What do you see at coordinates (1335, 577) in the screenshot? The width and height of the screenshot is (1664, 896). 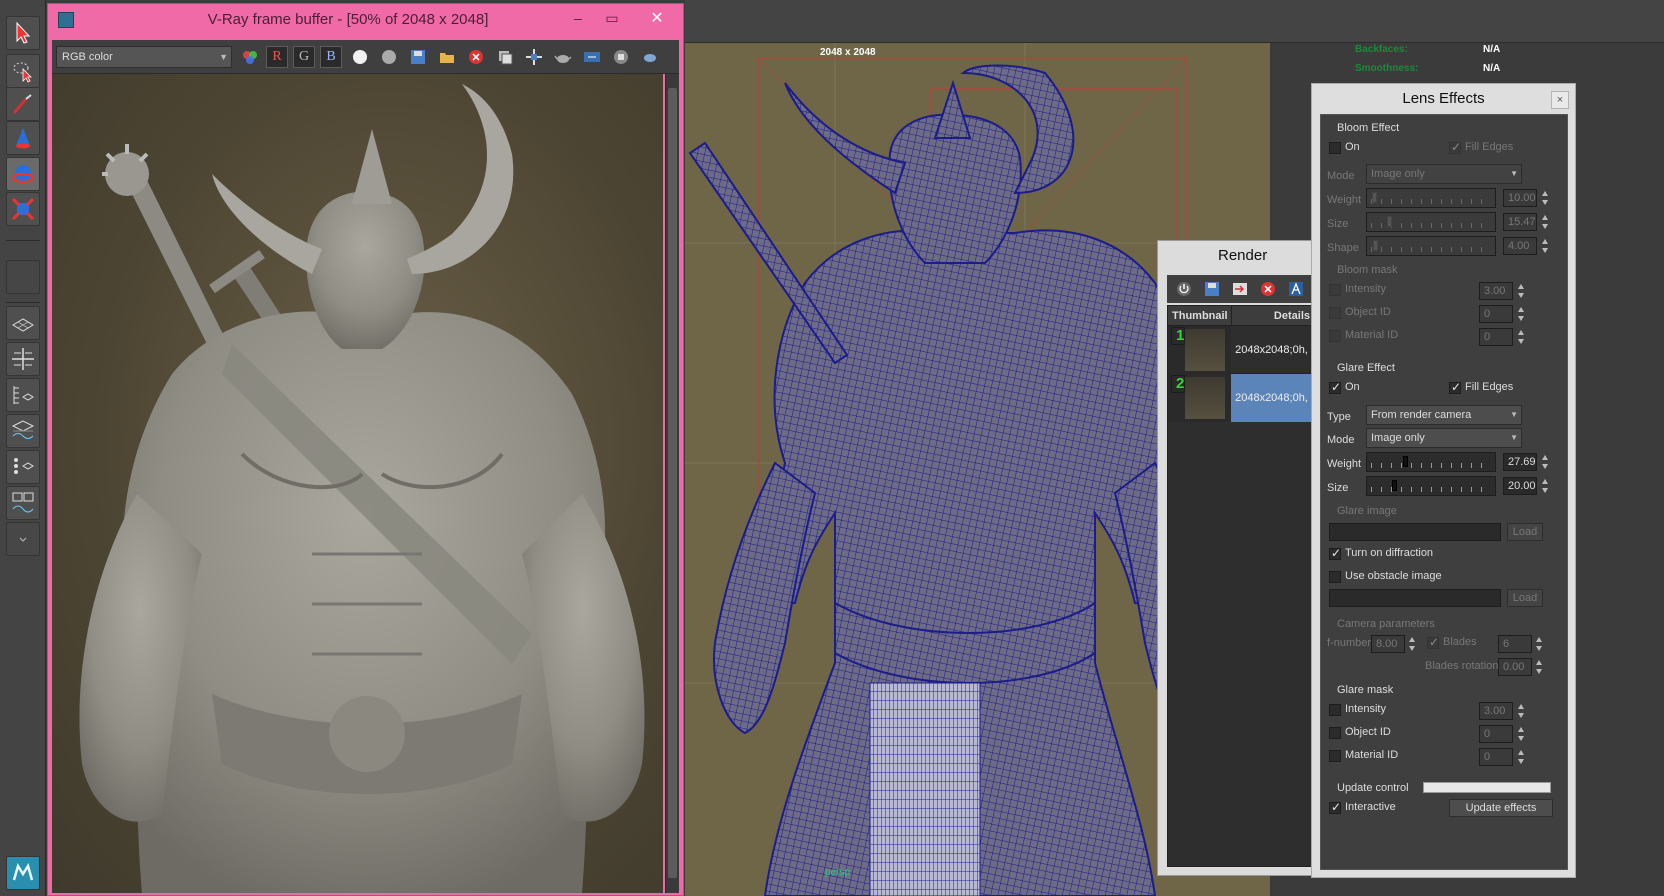 I see `obstacle-image-checkbox` at bounding box center [1335, 577].